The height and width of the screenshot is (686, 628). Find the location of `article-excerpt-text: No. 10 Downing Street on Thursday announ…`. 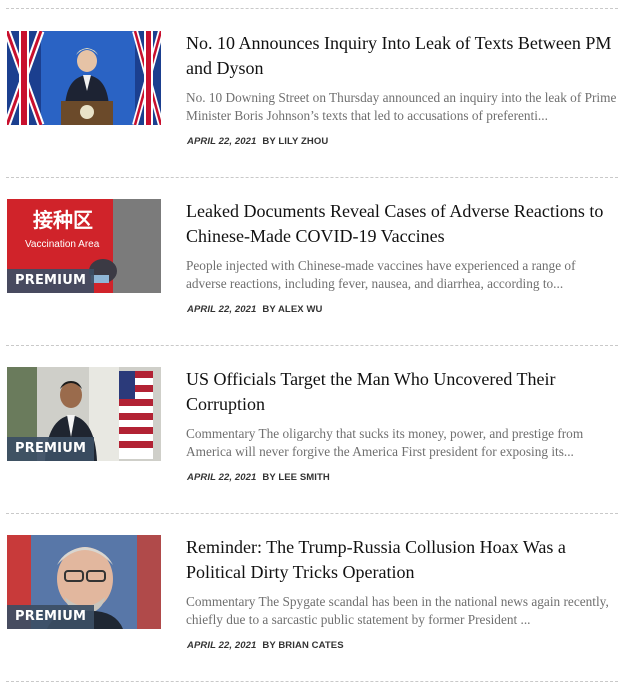

article-excerpt-text: No. 10 Downing Street on Thursday announ… is located at coordinates (401, 106).